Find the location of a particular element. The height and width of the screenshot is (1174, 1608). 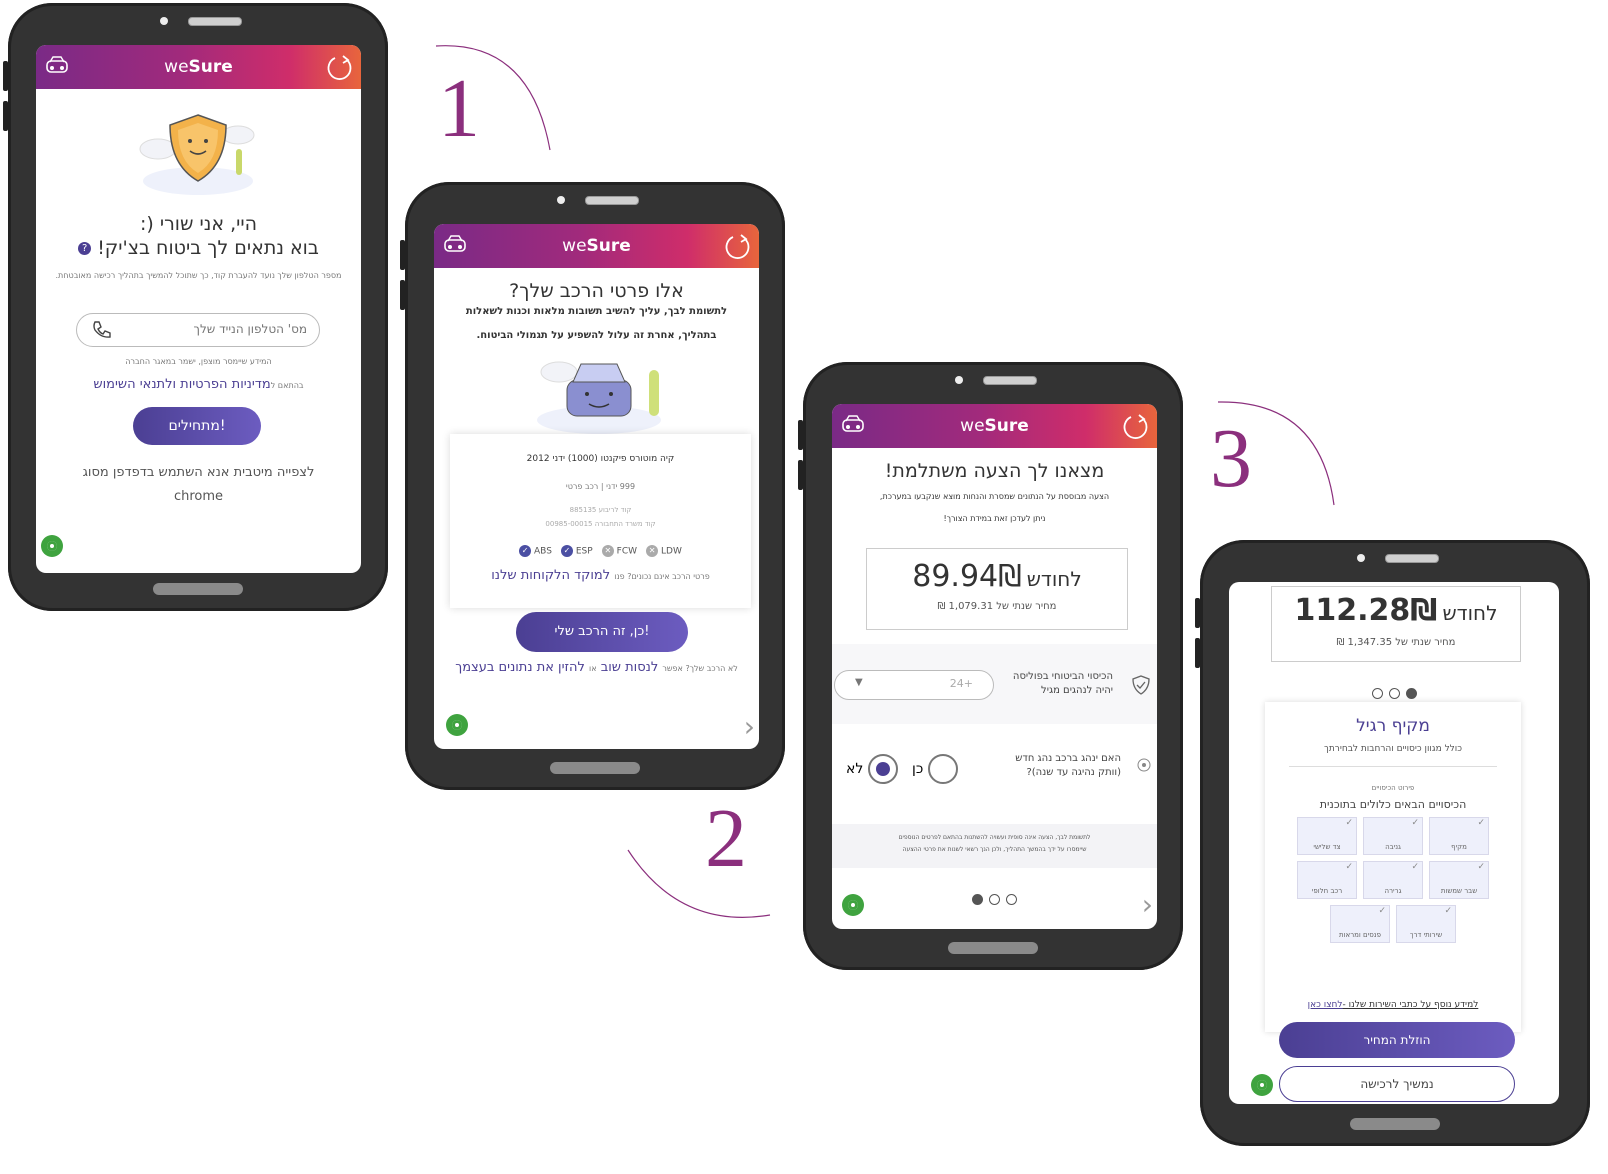

not-my-car-prefix: לא הרכב שלך? אפשר is located at coordinates (700, 668).